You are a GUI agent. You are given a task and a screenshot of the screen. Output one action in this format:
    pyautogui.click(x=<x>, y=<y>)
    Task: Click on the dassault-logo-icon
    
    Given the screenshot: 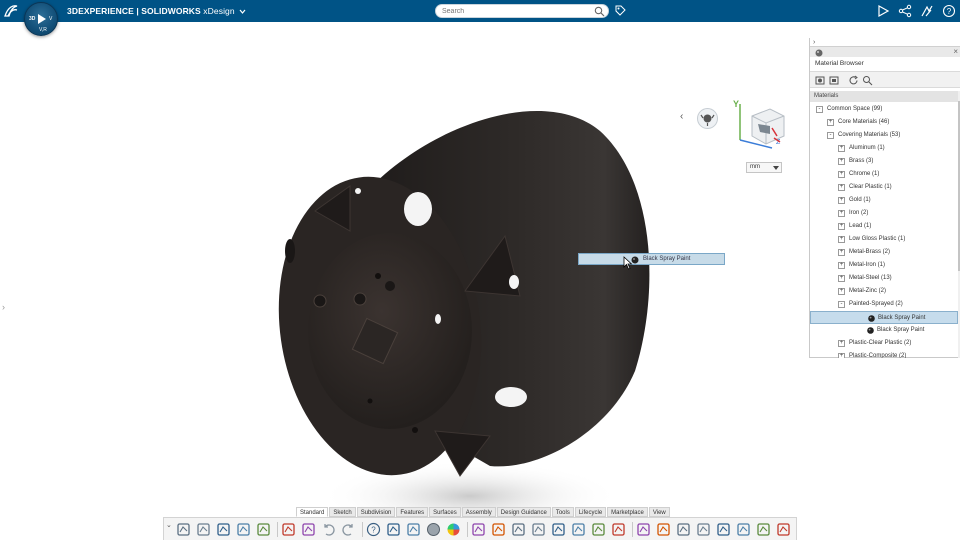 What is the action you would take?
    pyautogui.click(x=11, y=11)
    